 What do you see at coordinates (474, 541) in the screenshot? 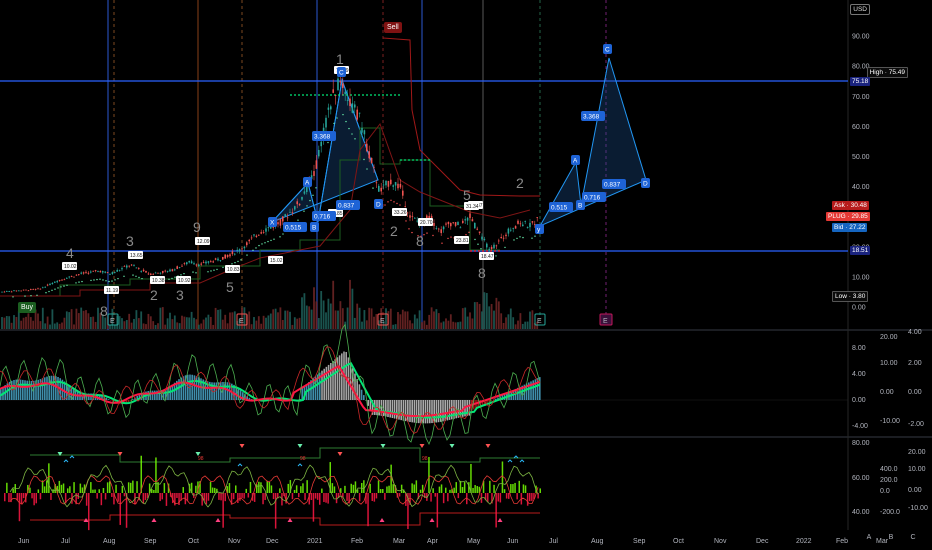
I see `time-tick: May` at bounding box center [474, 541].